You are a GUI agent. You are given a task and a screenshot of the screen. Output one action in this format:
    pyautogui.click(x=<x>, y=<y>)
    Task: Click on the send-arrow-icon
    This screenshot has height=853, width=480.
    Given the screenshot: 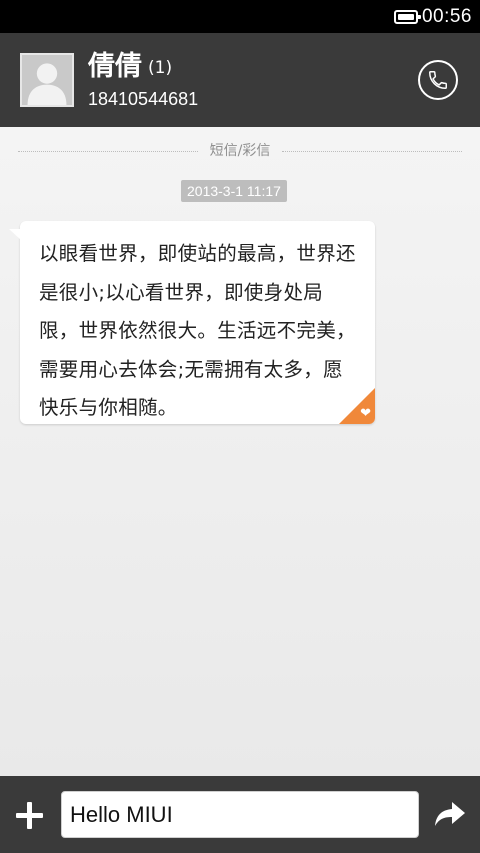 What is the action you would take?
    pyautogui.click(x=450, y=814)
    